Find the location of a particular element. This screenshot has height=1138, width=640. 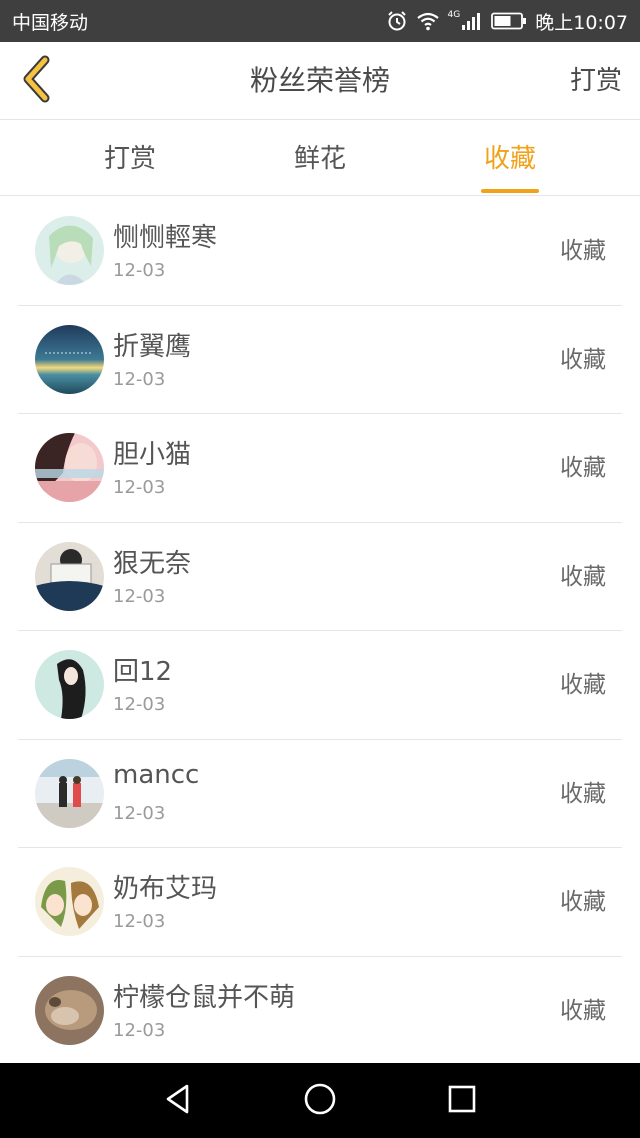

network-type-label: 4G is located at coordinates (454, 15).